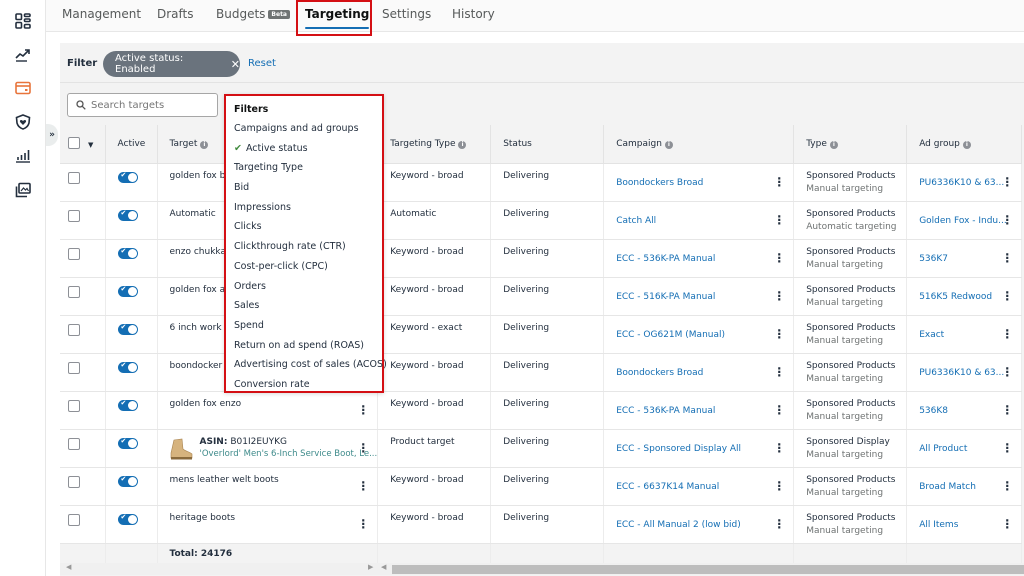 The height and width of the screenshot is (576, 1024). What do you see at coordinates (23, 55) in the screenshot?
I see `trend-icon` at bounding box center [23, 55].